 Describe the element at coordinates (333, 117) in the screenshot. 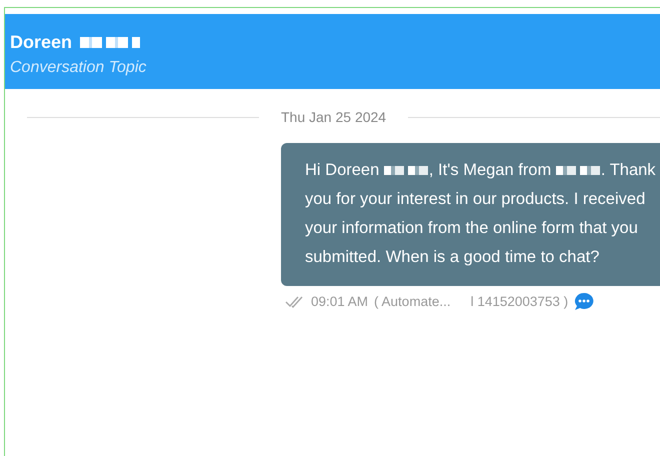

I see `date-label: Thu Jan 25 2024` at that location.